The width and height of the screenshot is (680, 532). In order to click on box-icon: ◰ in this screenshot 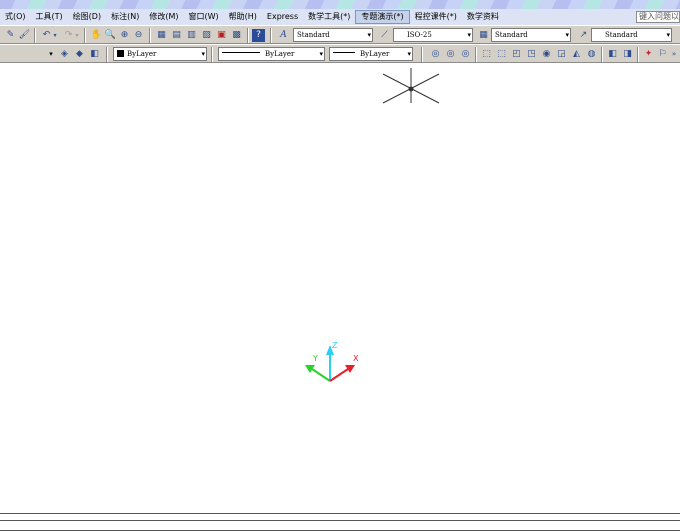, I will do `click(516, 54)`.